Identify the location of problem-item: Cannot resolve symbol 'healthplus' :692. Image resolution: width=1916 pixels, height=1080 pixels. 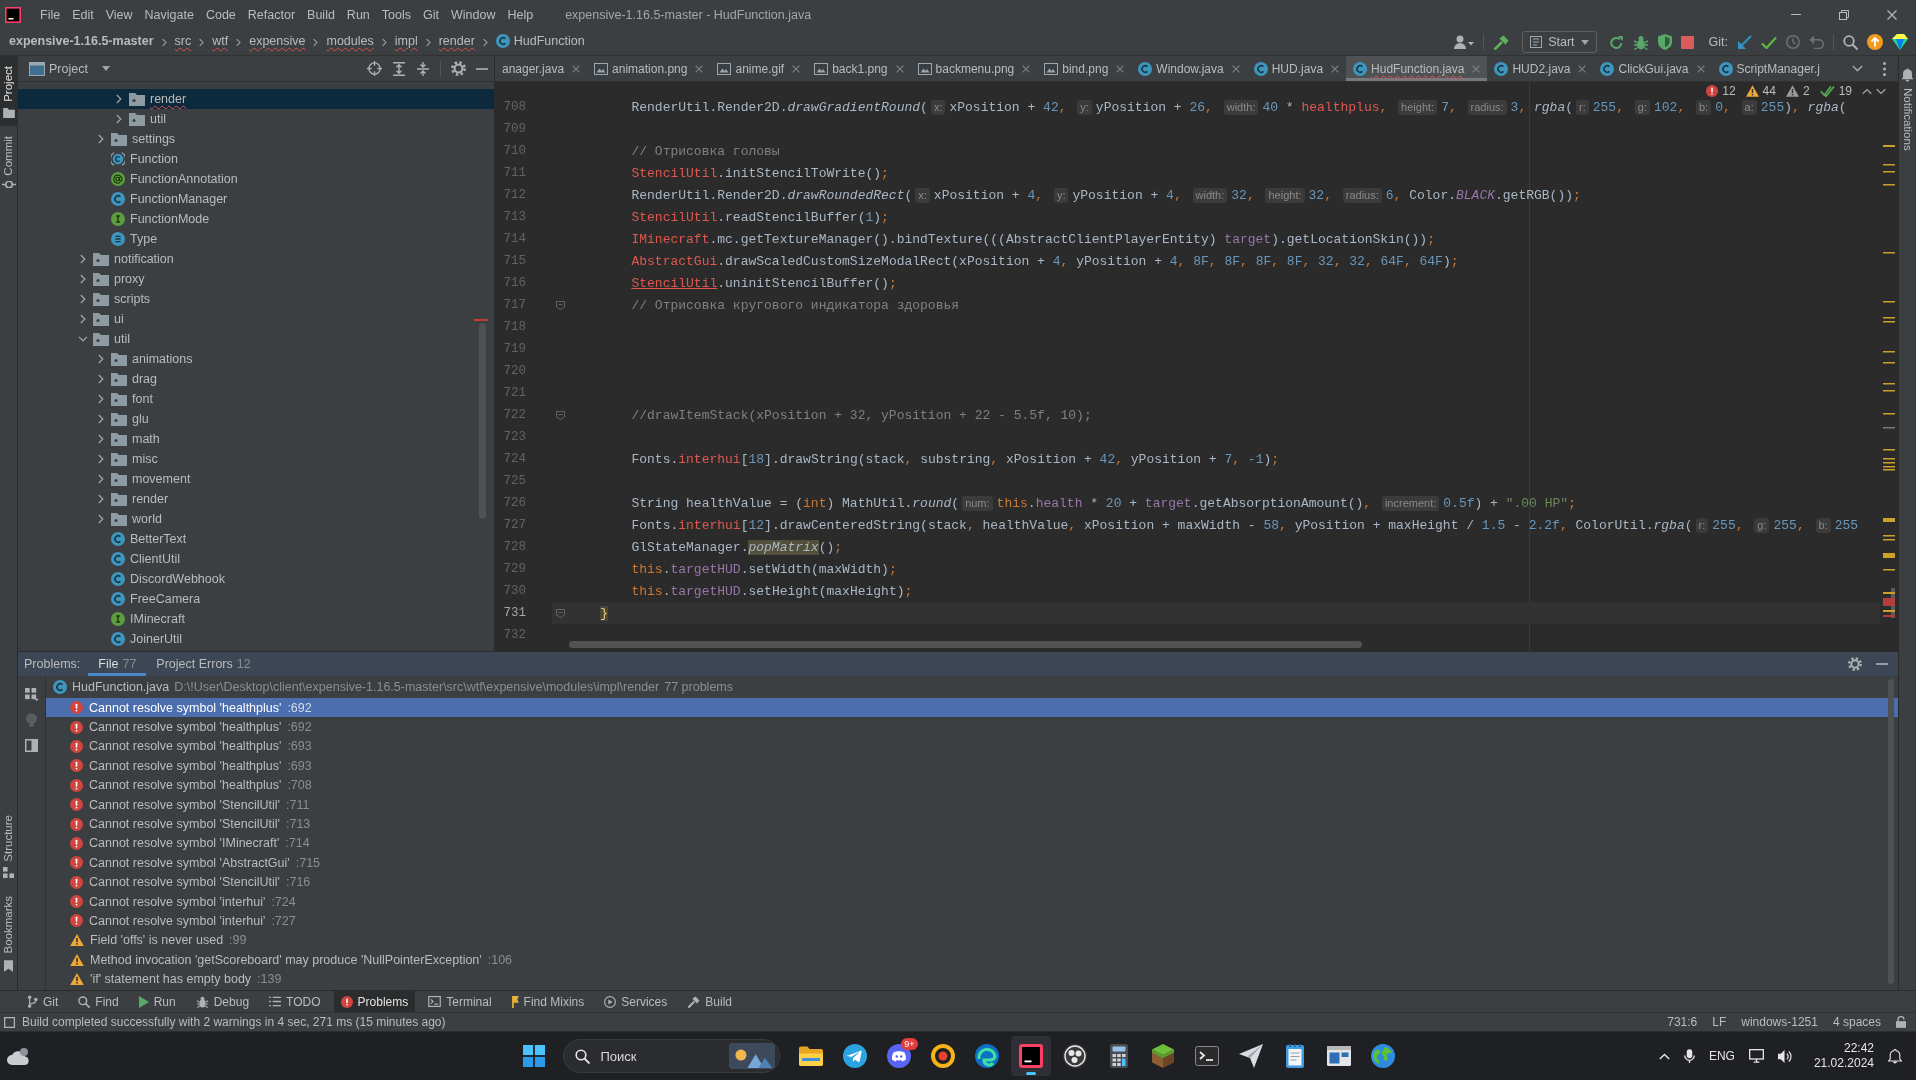
(972, 708).